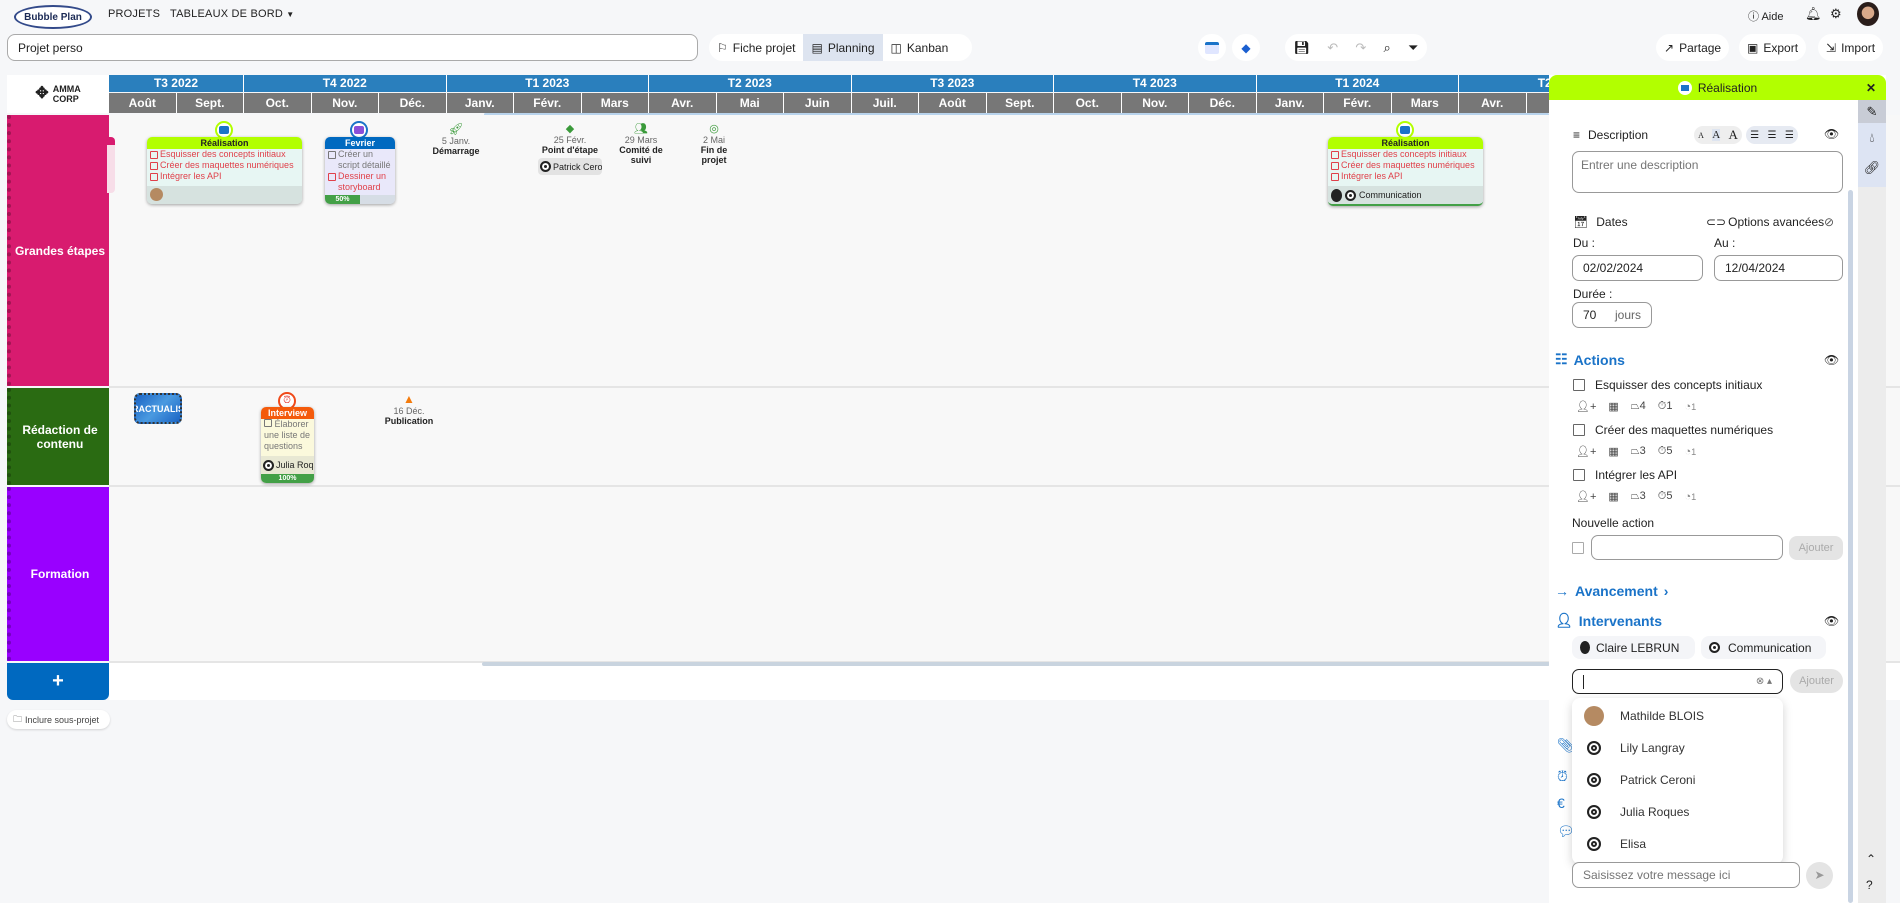 Image resolution: width=1900 pixels, height=903 pixels. I want to click on import-button: ⇲ Import, so click(1851, 47).